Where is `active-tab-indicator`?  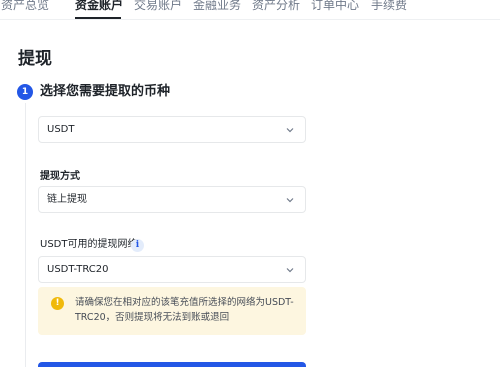
active-tab-indicator is located at coordinates (98, 18).